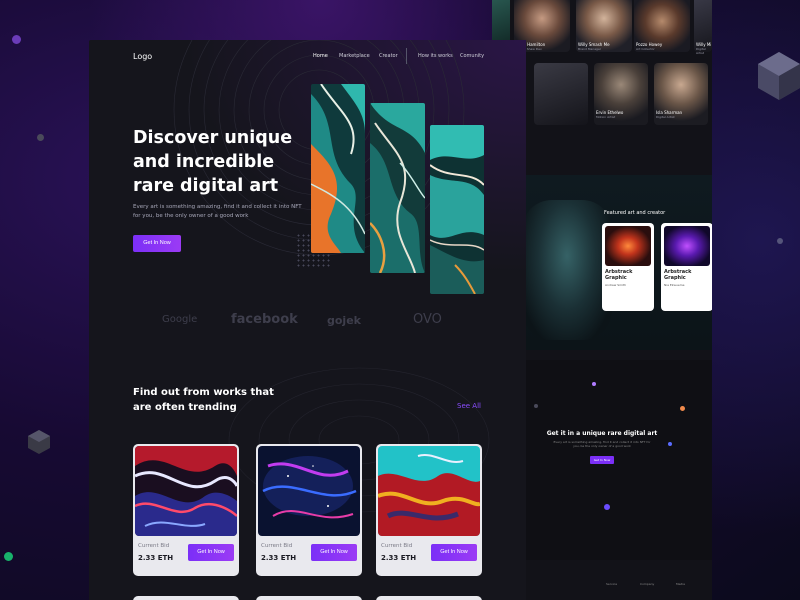  I want to click on partner-logo-gojek: gojek, so click(344, 320).